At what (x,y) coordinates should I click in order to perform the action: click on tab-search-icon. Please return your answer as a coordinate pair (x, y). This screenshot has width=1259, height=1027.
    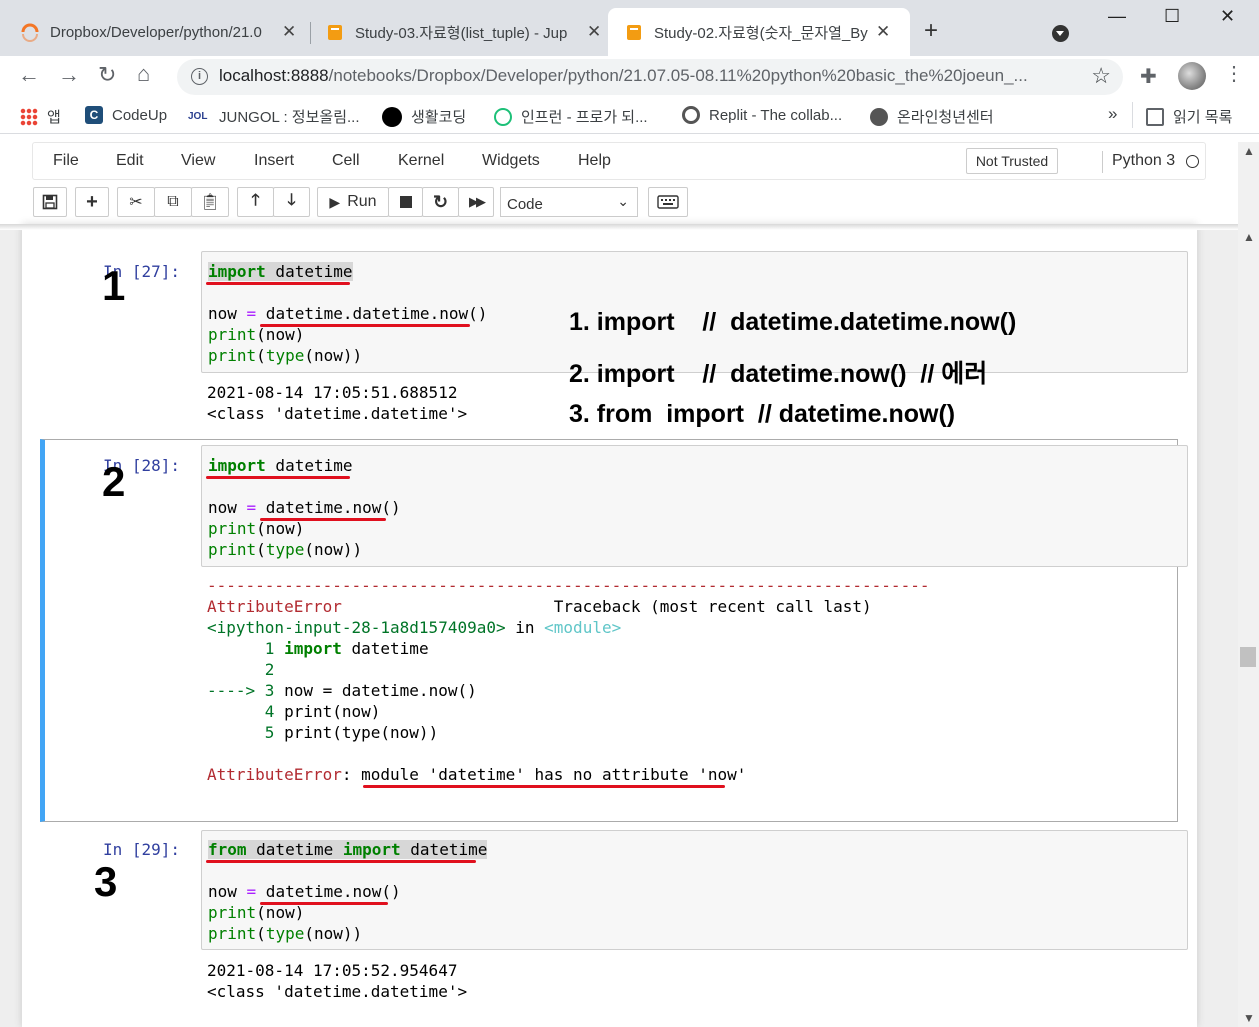
    Looking at the image, I should click on (1060, 33).